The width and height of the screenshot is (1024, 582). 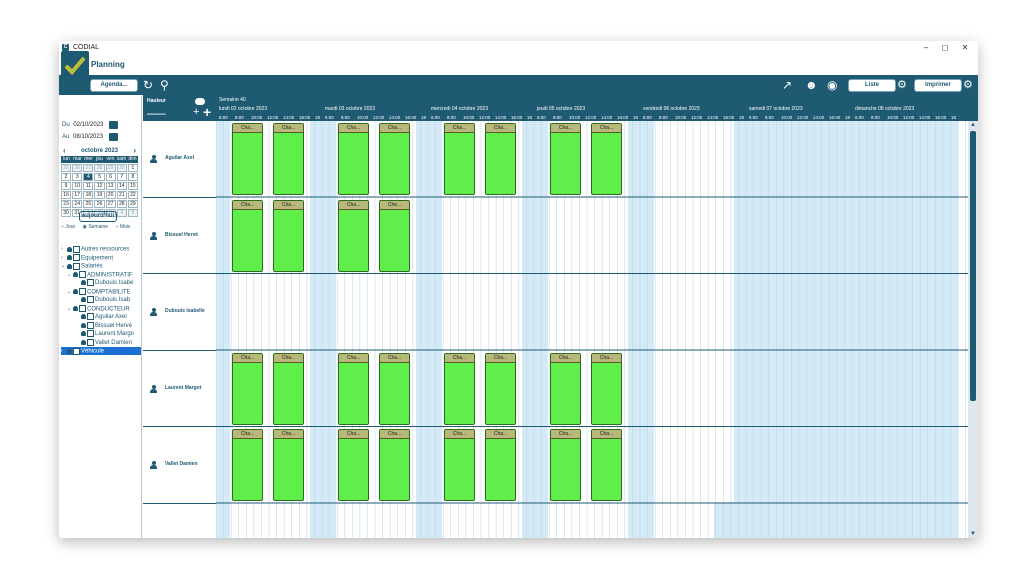 What do you see at coordinates (88, 195) in the screenshot?
I see `calendar-day: 18` at bounding box center [88, 195].